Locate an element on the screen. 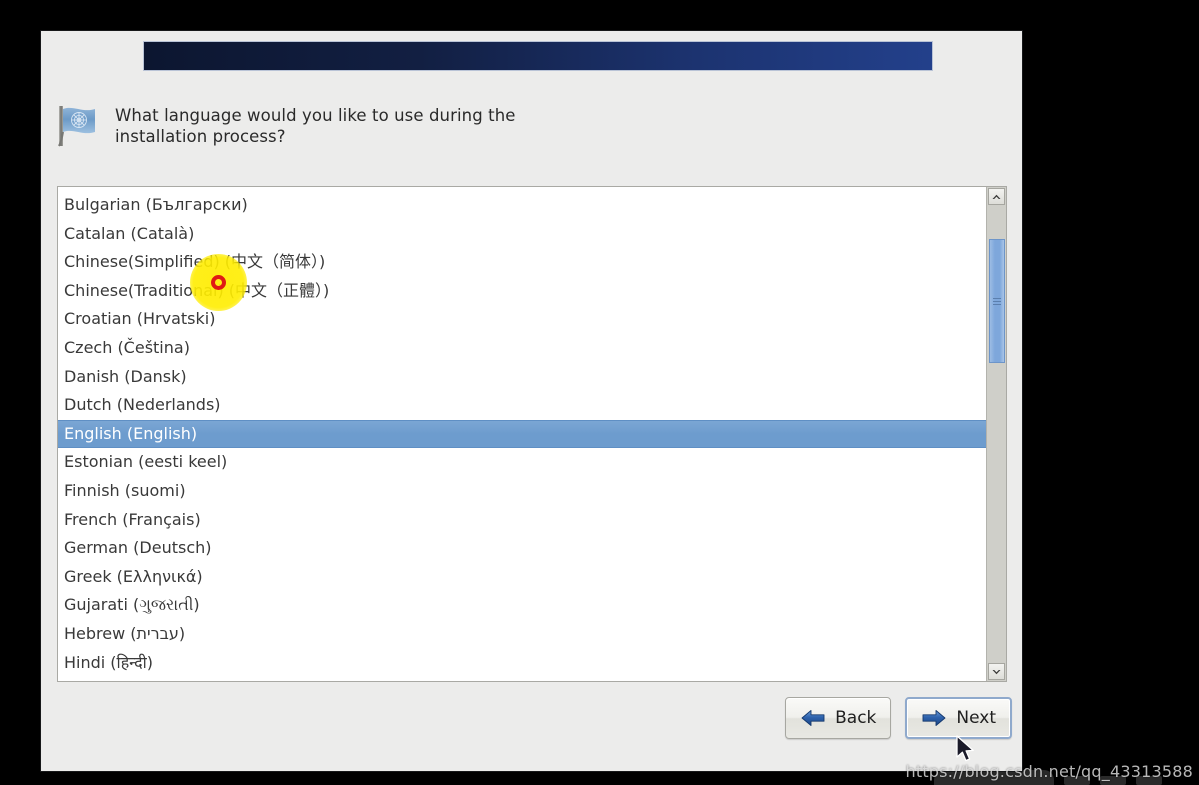  next-button-label: Next is located at coordinates (976, 718).